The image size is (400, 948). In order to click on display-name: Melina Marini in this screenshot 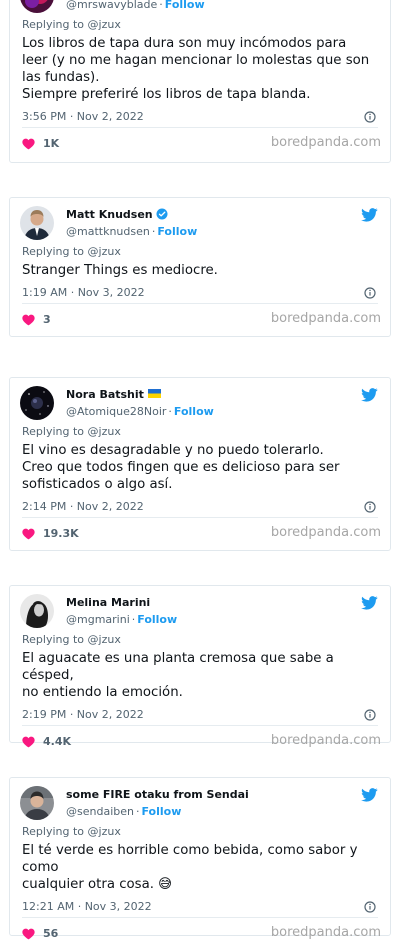, I will do `click(108, 602)`.